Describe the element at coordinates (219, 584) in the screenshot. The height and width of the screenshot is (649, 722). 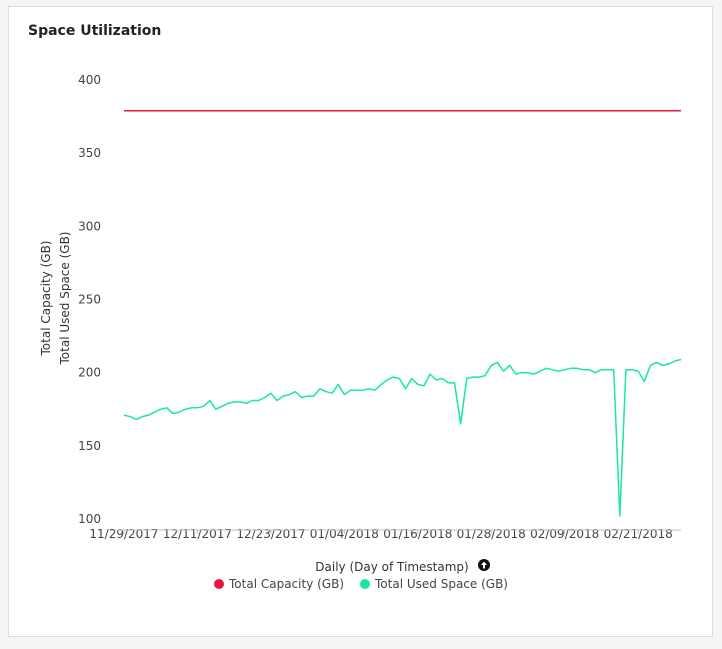
I see `legend-dot-capacity` at that location.